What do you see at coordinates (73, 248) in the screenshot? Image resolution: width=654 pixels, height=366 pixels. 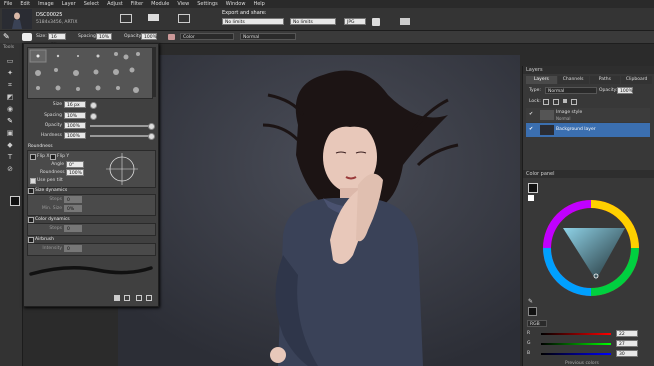 I see `intensity-input: 0` at bounding box center [73, 248].